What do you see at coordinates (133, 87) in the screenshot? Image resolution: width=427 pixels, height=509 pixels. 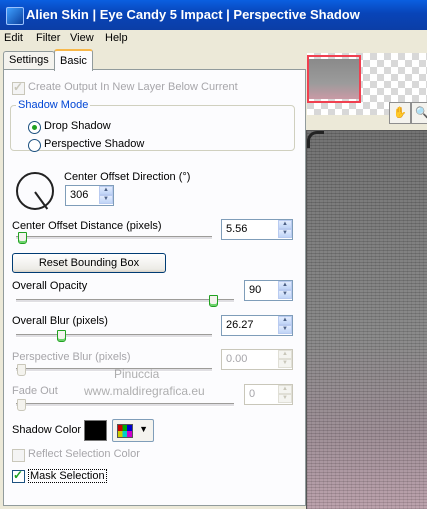 I see `create-output-label: Create Output In New Layer Below Current` at bounding box center [133, 87].